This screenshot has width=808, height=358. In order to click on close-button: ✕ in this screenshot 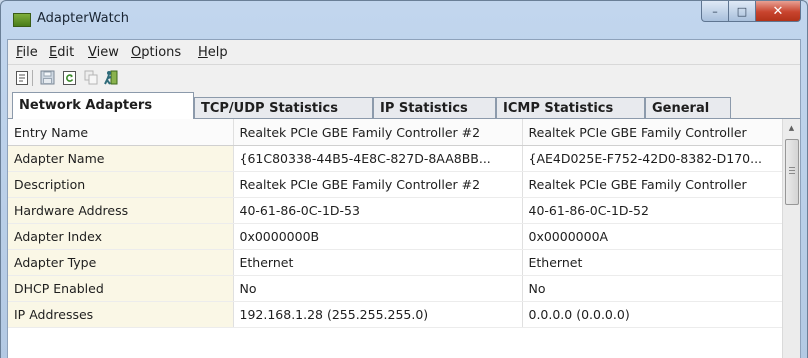, I will do `click(778, 11)`.